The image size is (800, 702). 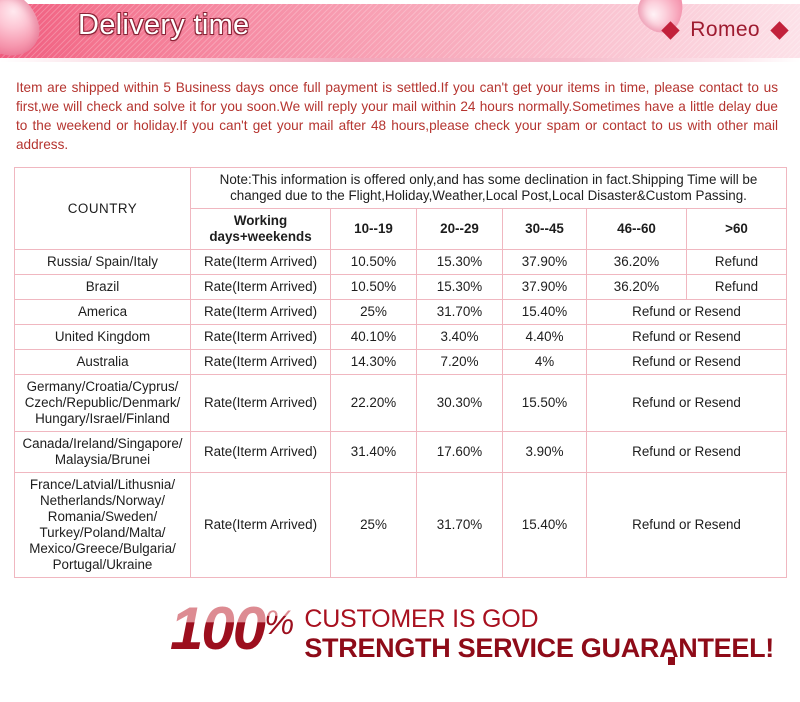 What do you see at coordinates (164, 25) in the screenshot?
I see `page-title: Delivery time` at bounding box center [164, 25].